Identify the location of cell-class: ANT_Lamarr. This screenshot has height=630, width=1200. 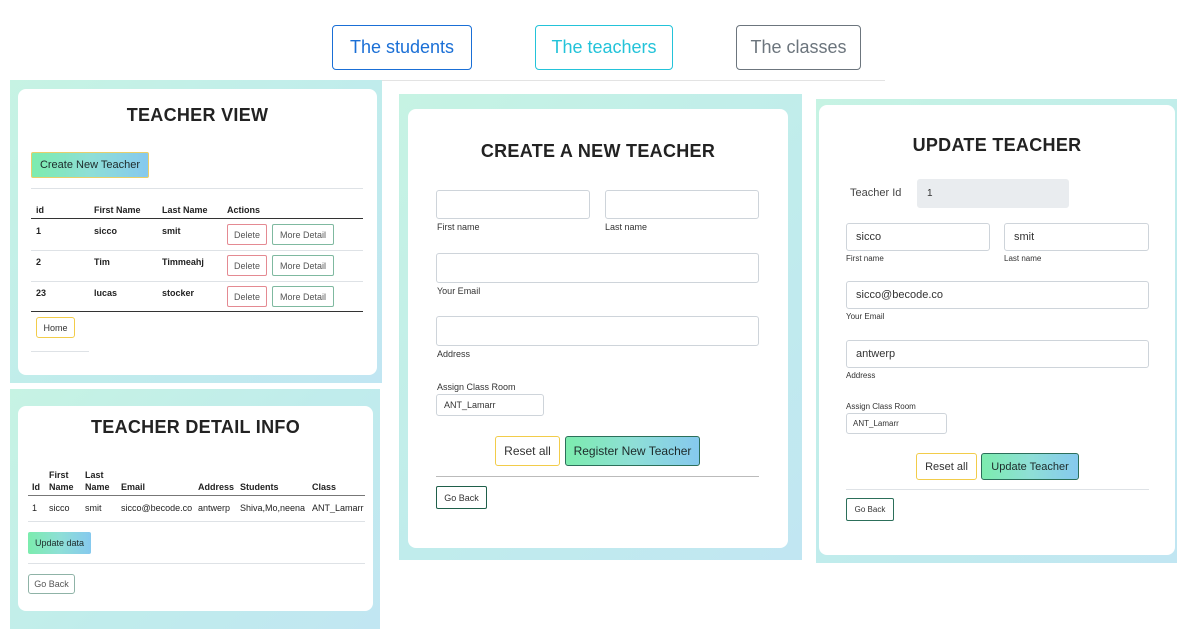
(338, 508).